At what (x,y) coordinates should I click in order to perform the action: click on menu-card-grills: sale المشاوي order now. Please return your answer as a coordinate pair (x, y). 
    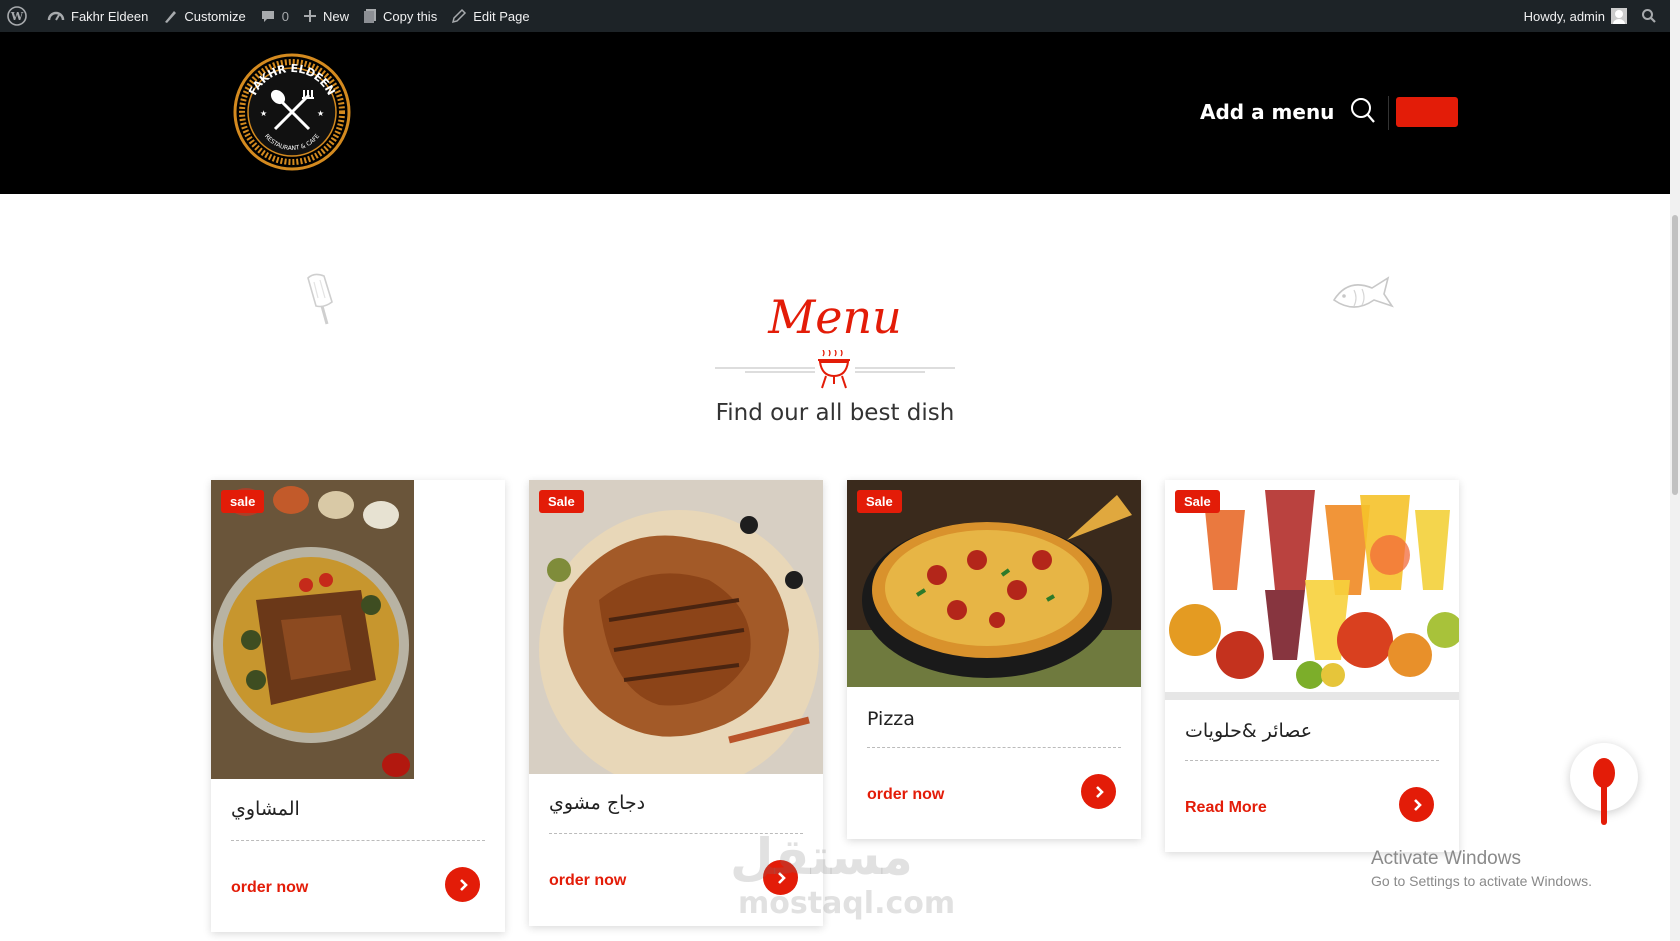
    Looking at the image, I should click on (358, 706).